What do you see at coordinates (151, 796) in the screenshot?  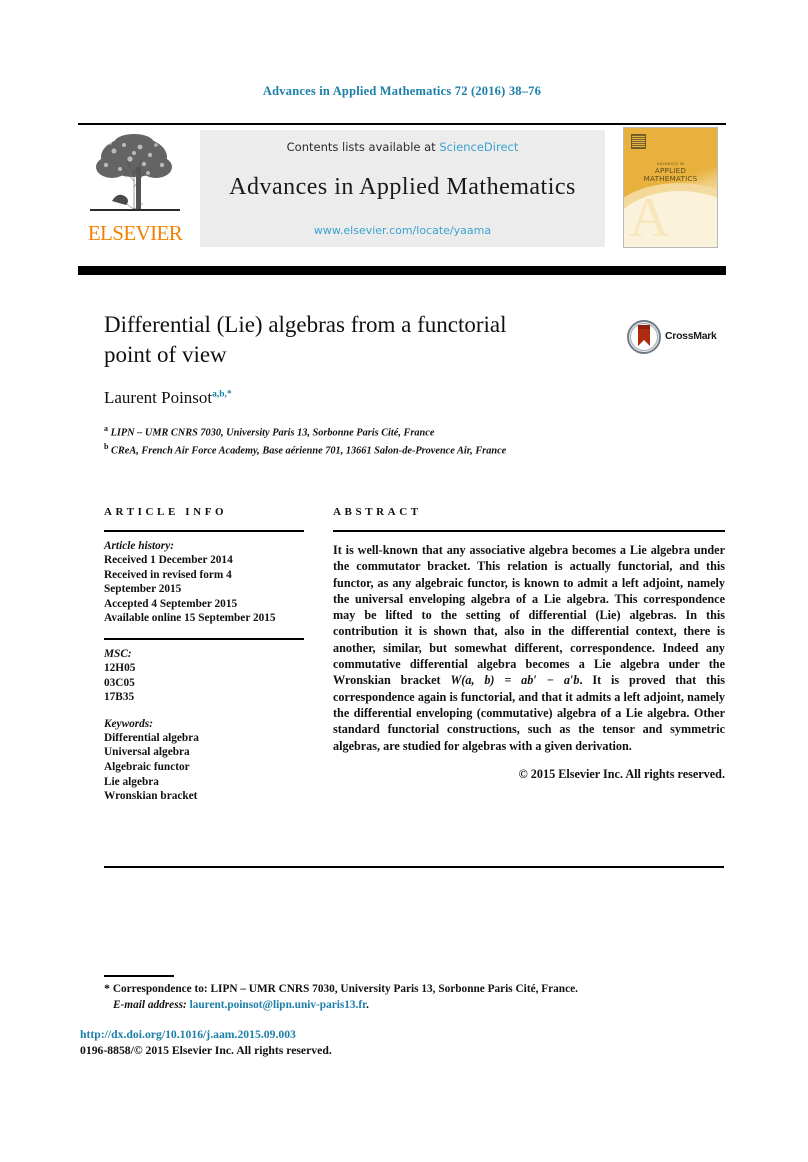 I see `keyword-item: Wronskian bracket` at bounding box center [151, 796].